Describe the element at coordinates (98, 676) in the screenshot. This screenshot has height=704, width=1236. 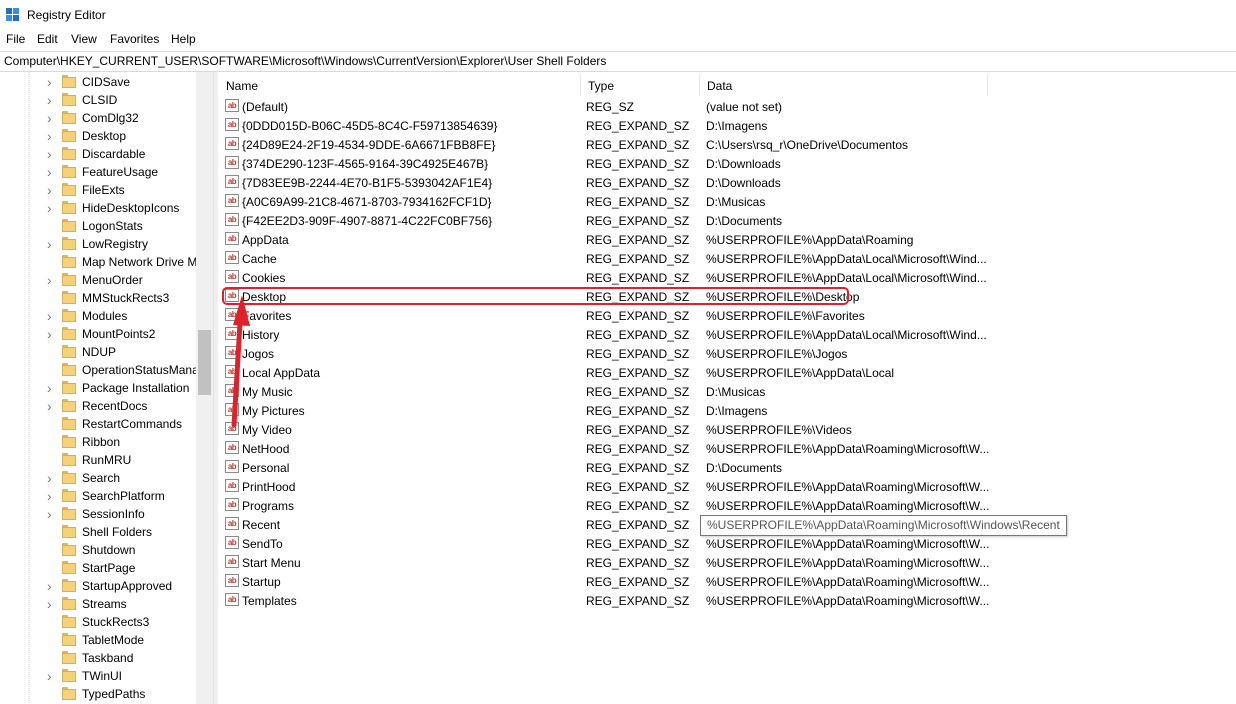
I see `tree-item: › TWinUI` at that location.